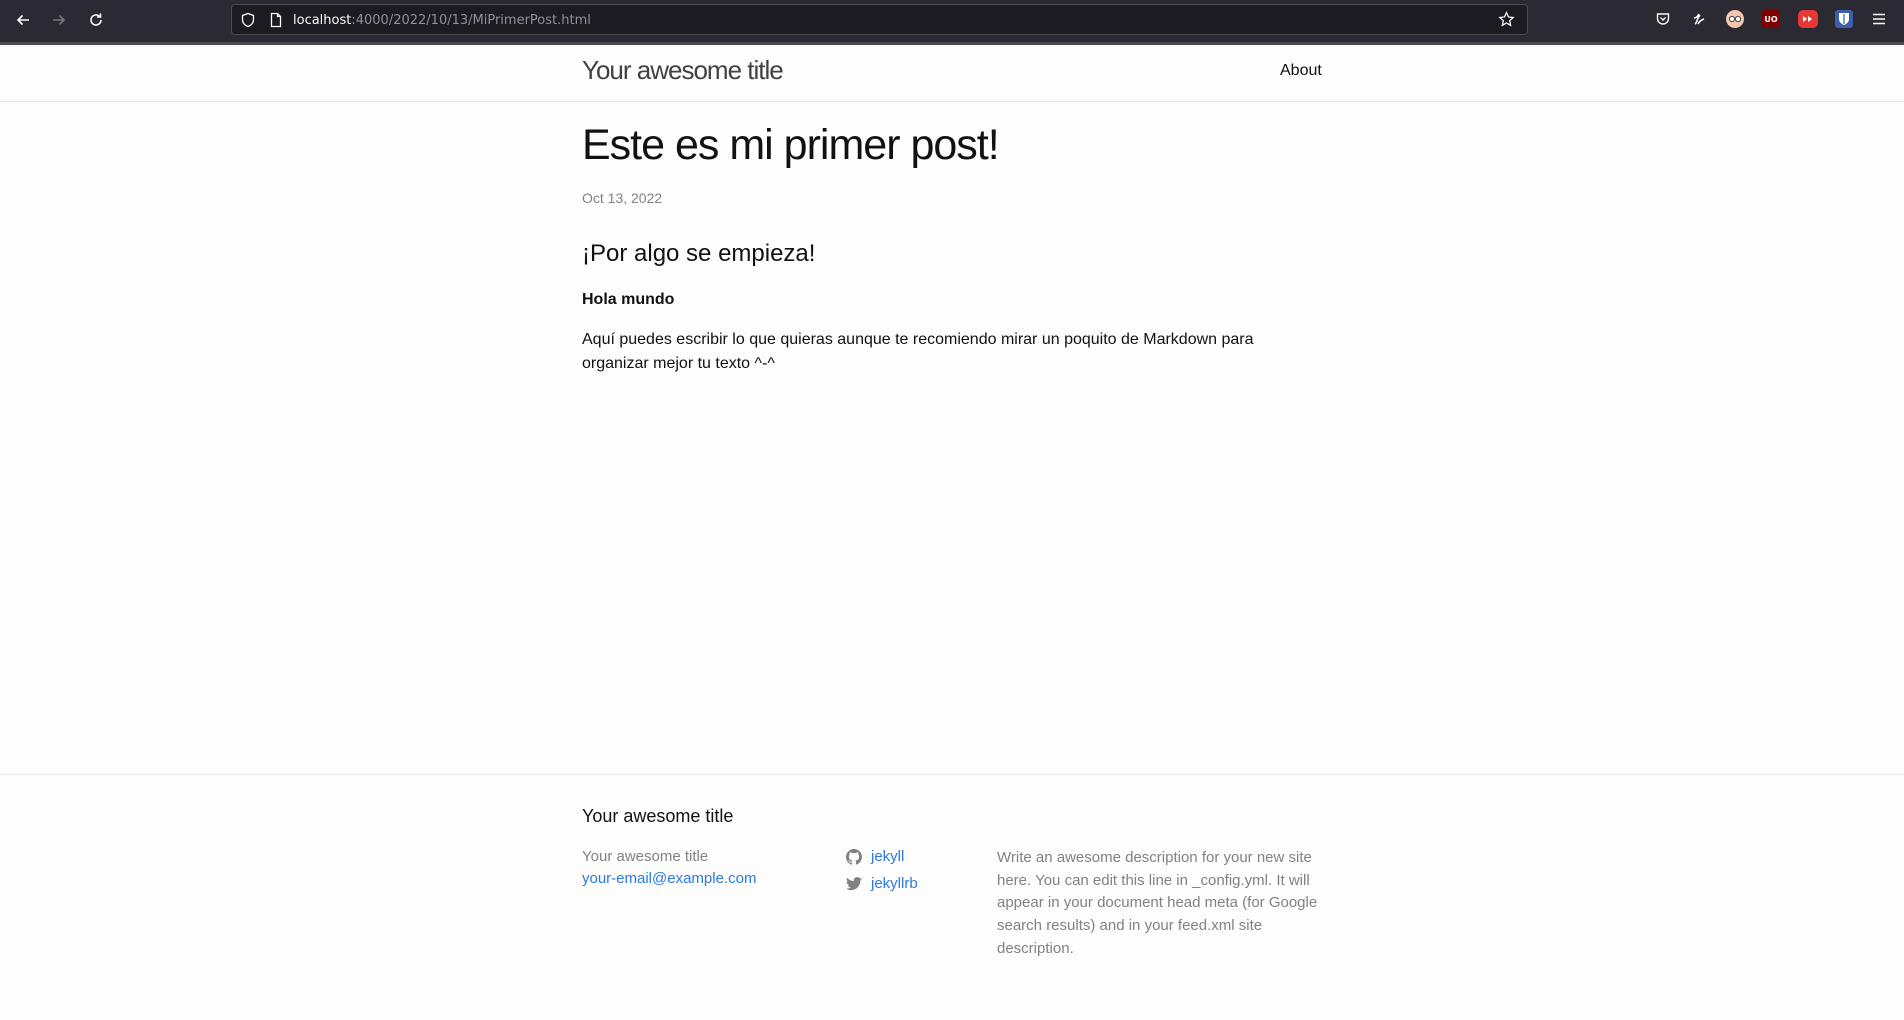 The image size is (1904, 1020). Describe the element at coordinates (276, 22) in the screenshot. I see `page-icon` at that location.